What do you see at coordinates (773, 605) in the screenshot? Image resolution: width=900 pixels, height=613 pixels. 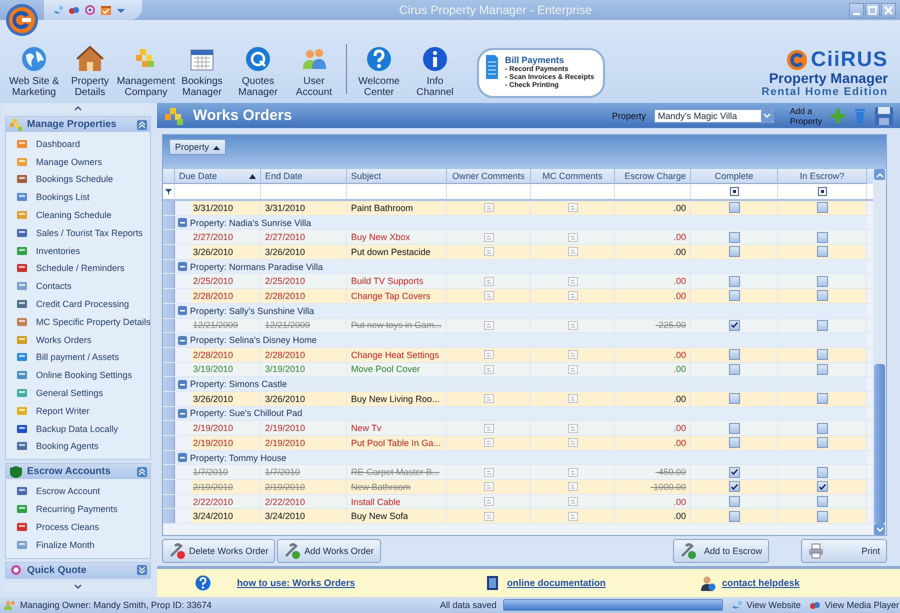 I see `status-link: View Website` at bounding box center [773, 605].